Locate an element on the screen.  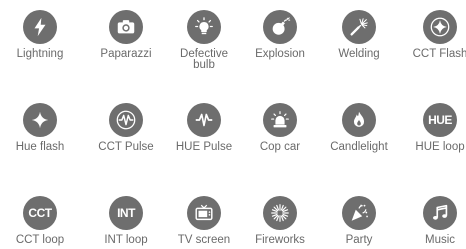
effect-cct-flash: CCT Flash is located at coordinates (431, 35).